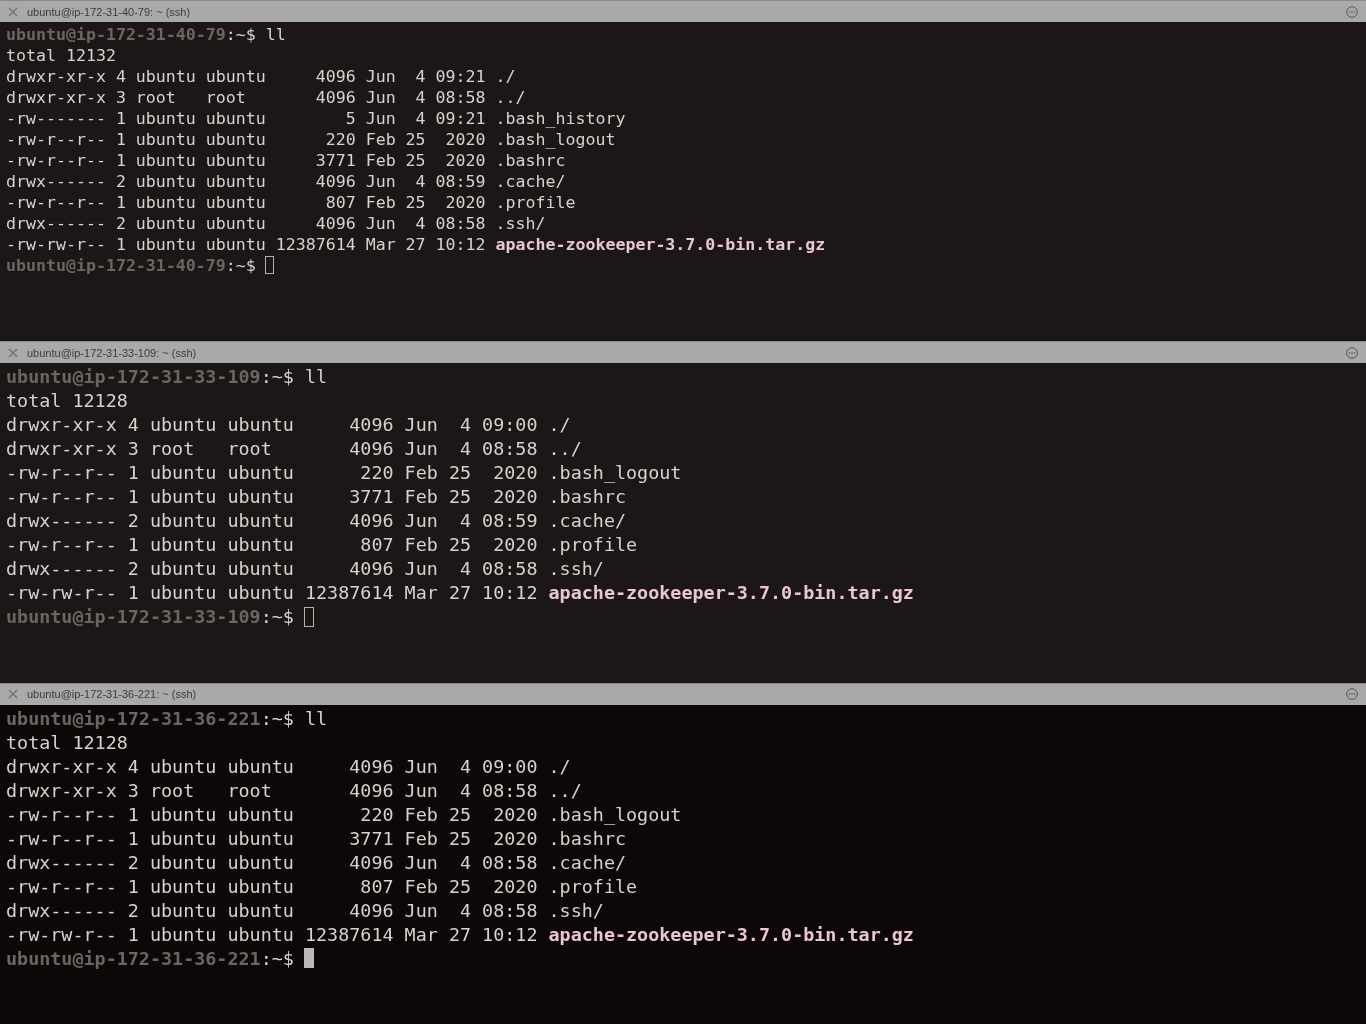 The height and width of the screenshot is (1024, 1366). Describe the element at coordinates (317, 862) in the screenshot. I see `output-line: drwx------ 2 ubuntu ubuntu 4096 Jun 4 08:58 .cache/` at that location.